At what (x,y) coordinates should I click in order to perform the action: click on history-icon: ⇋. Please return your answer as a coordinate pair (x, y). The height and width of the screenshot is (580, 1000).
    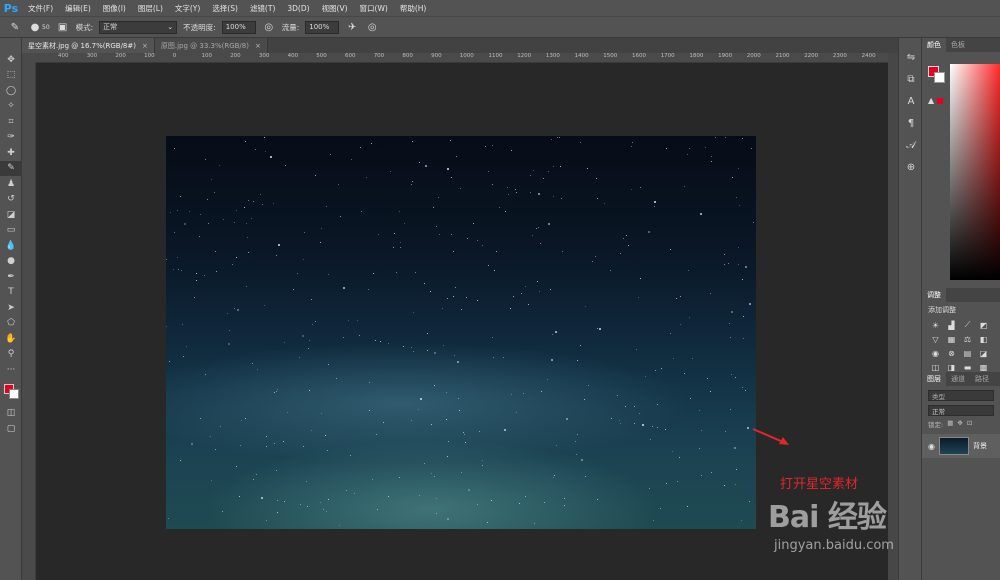
    Looking at the image, I should click on (911, 57).